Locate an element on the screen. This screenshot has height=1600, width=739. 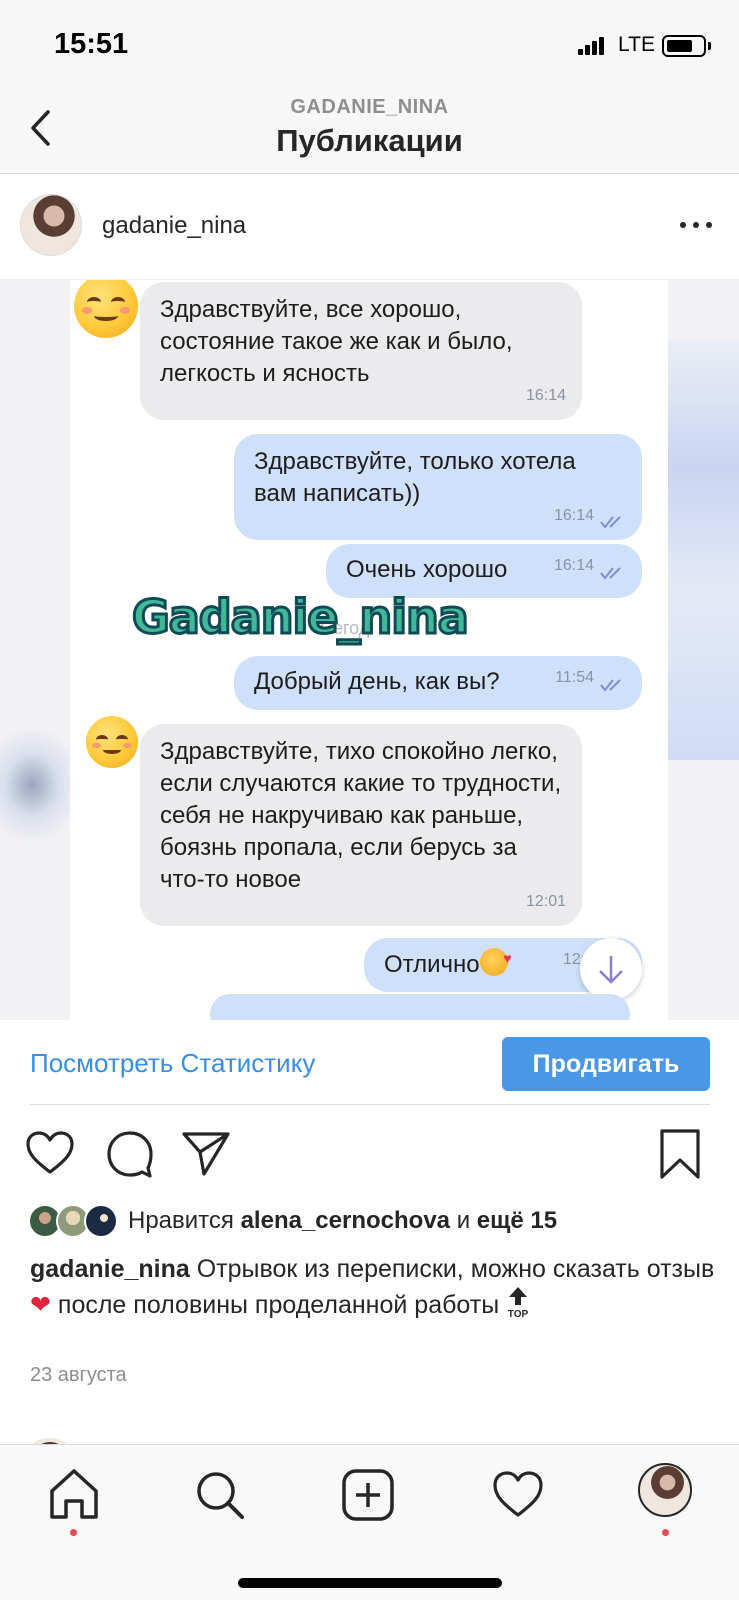
profile-tab-avatar is located at coordinates (665, 1490).